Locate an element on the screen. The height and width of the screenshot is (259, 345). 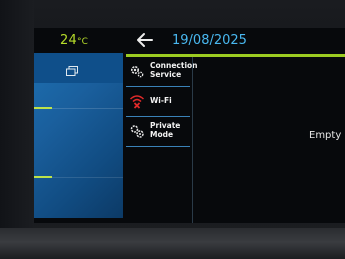
privacy-gear-icon is located at coordinates (137, 131).